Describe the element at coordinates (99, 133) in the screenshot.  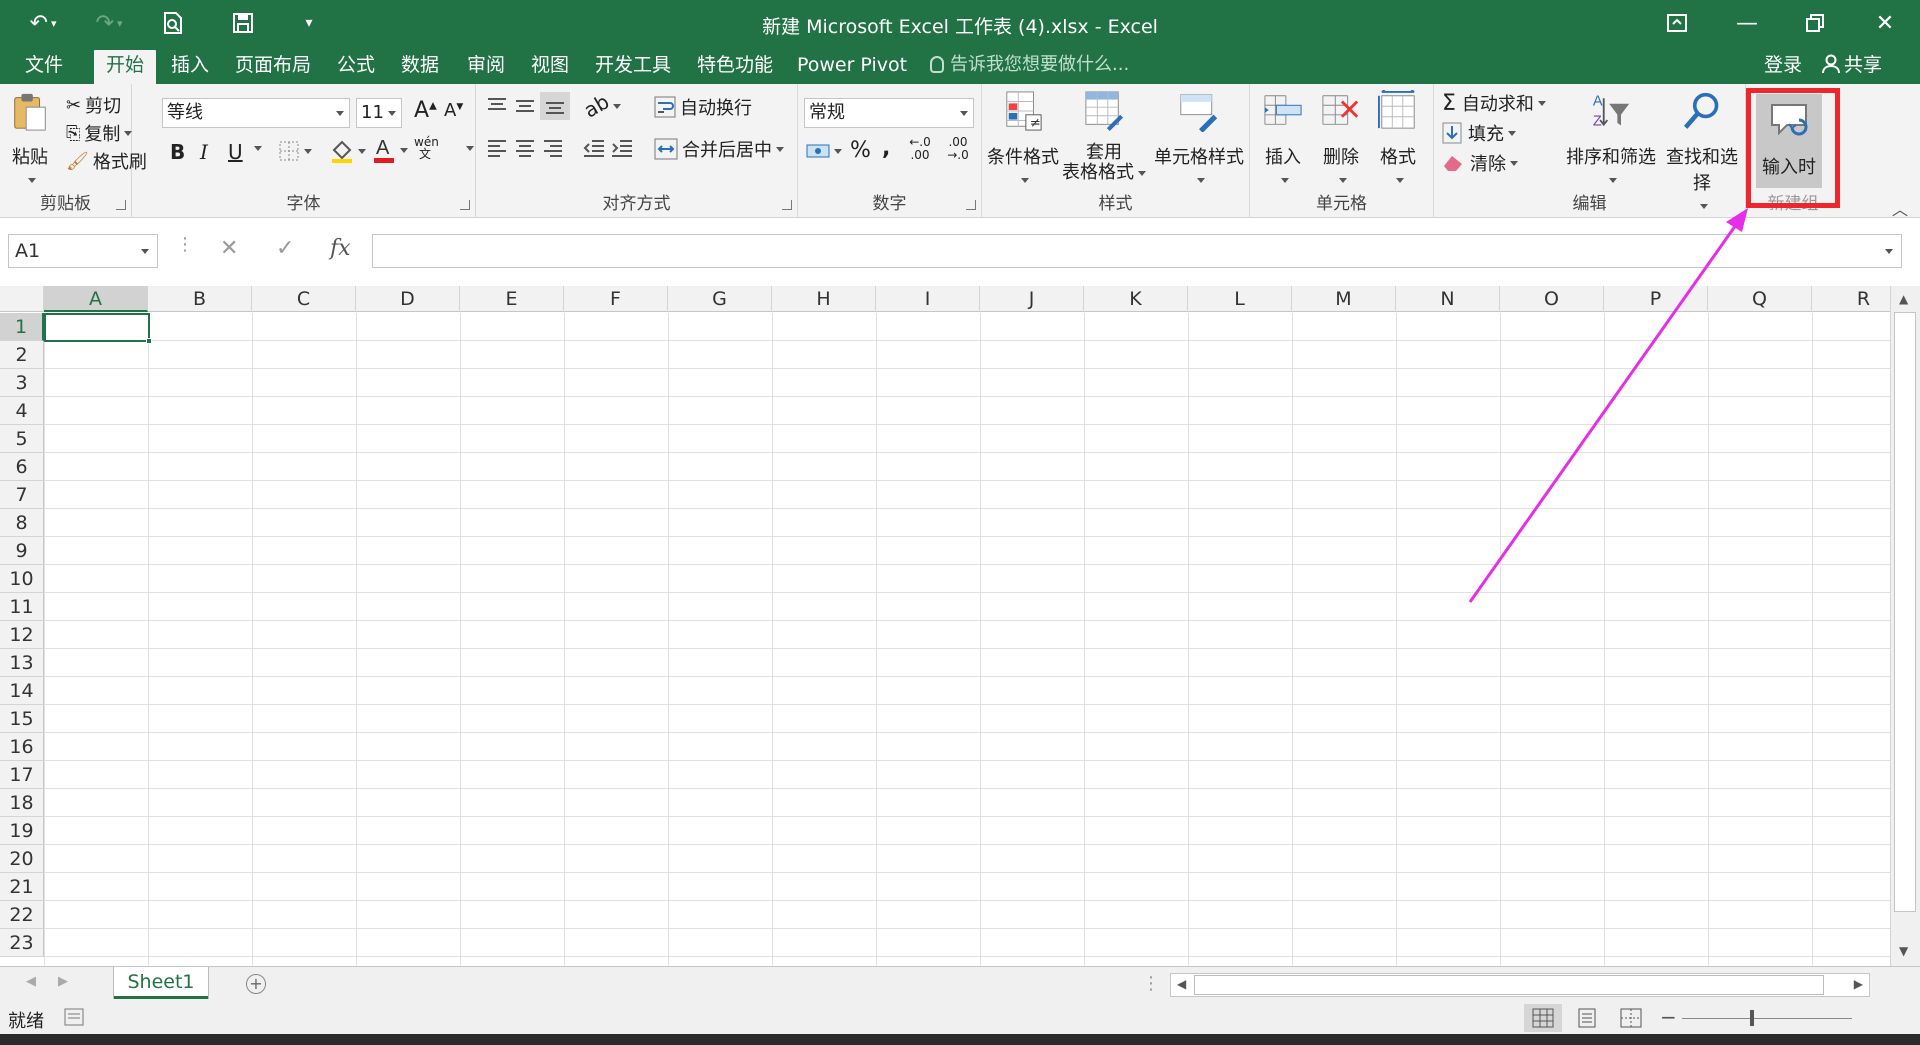
I see `copy-button: ⎘ 复制` at that location.